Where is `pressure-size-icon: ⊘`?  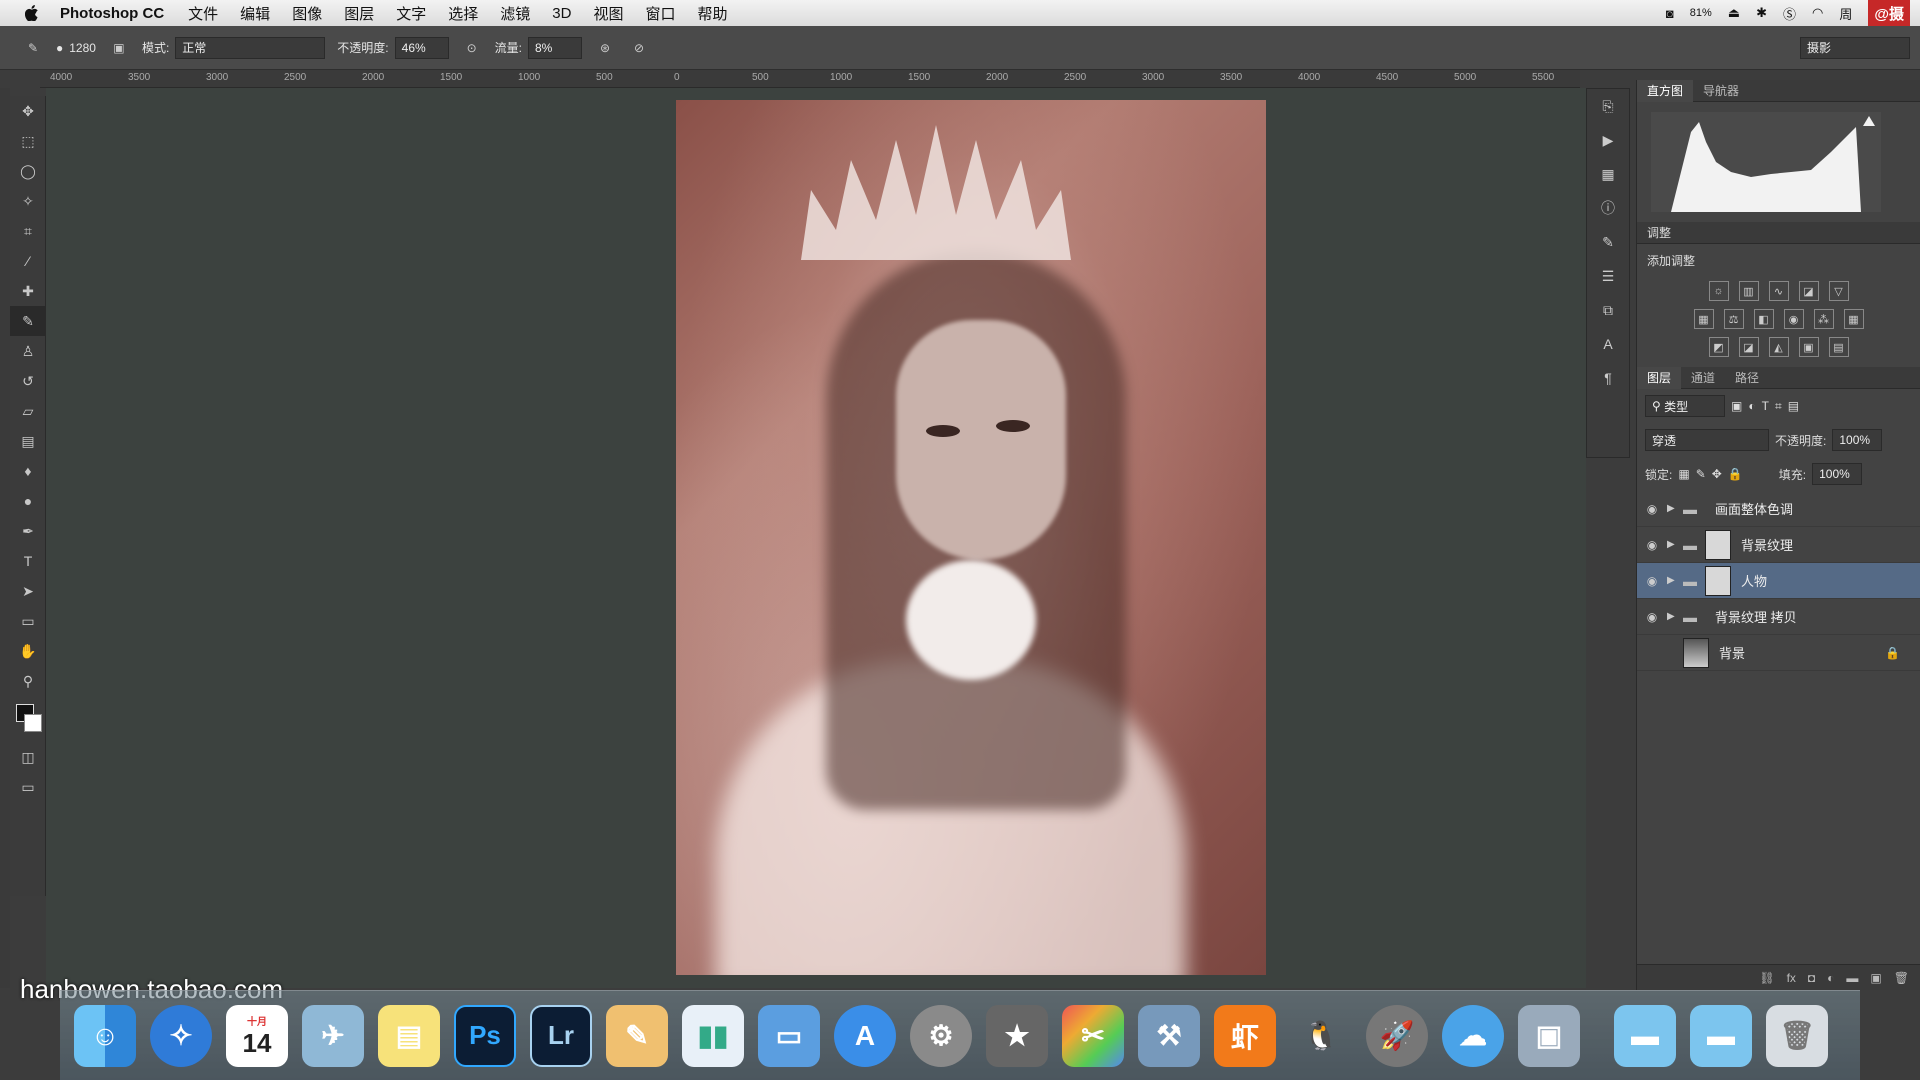
pressure-size-icon: ⊘ is located at coordinates (639, 48).